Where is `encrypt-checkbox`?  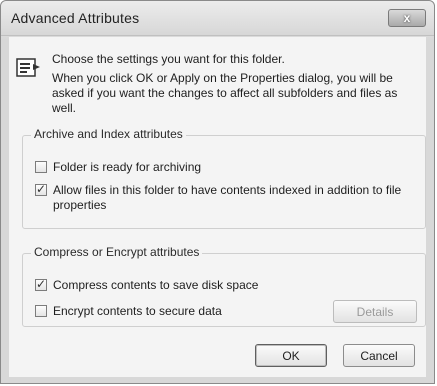
encrypt-checkbox is located at coordinates (41, 311).